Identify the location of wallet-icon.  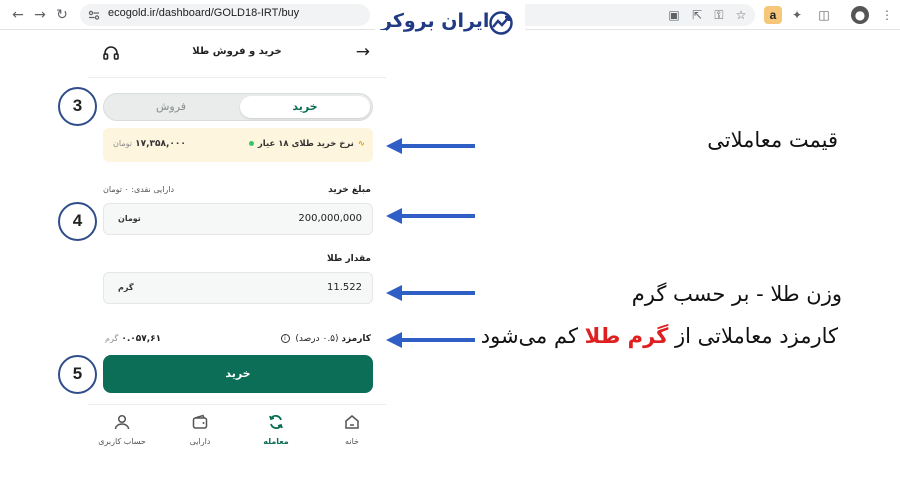
(200, 421).